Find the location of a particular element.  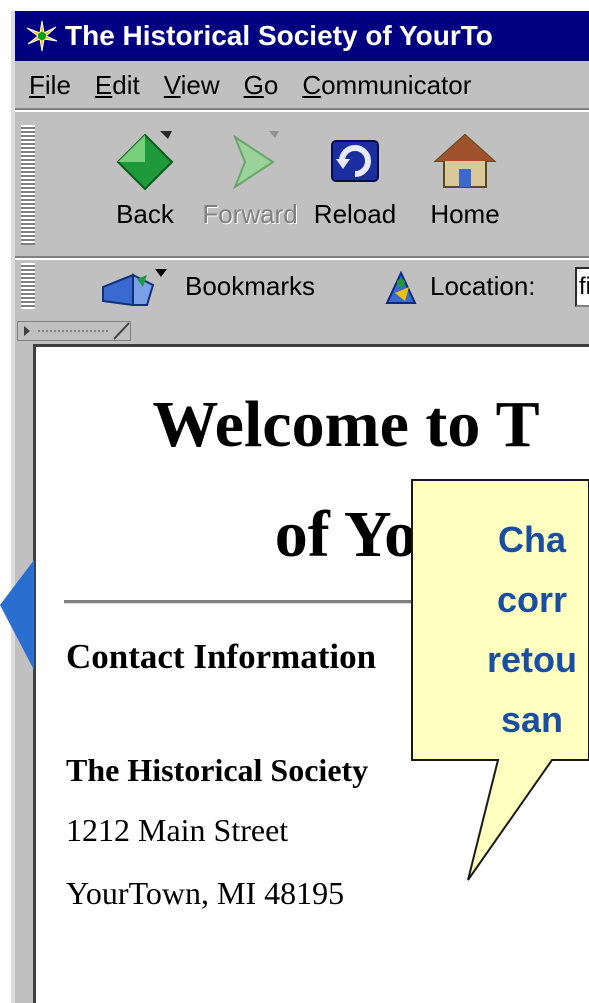

callout-line-2: corr is located at coordinates (532, 599).